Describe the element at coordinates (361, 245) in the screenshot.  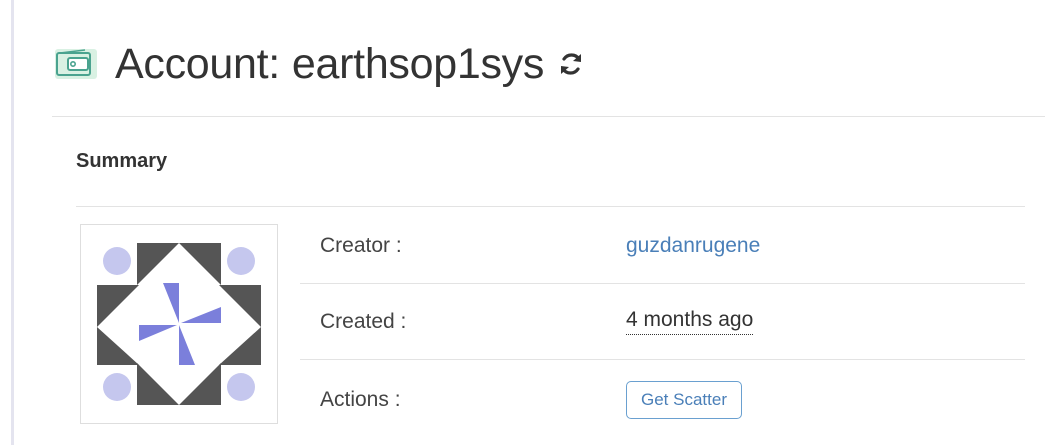
I see `creator-label: Creator :` at that location.